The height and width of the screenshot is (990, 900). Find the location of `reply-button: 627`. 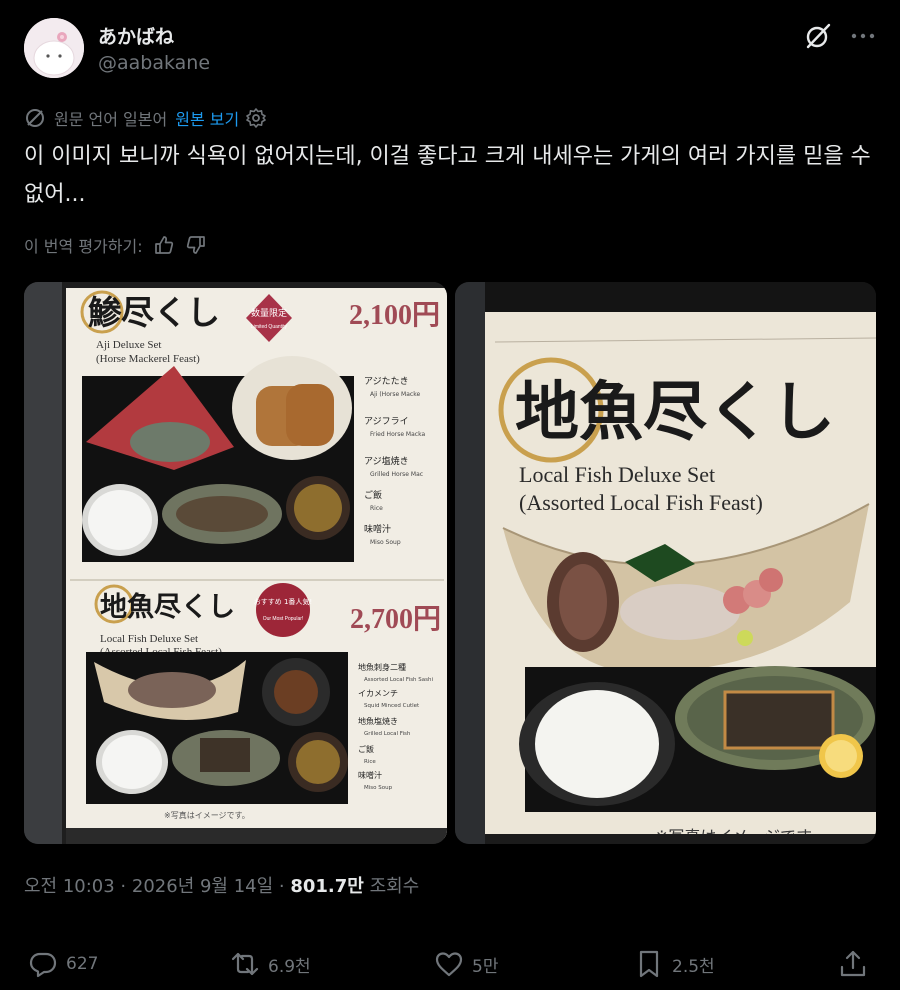

reply-button: 627 is located at coordinates (63, 964).